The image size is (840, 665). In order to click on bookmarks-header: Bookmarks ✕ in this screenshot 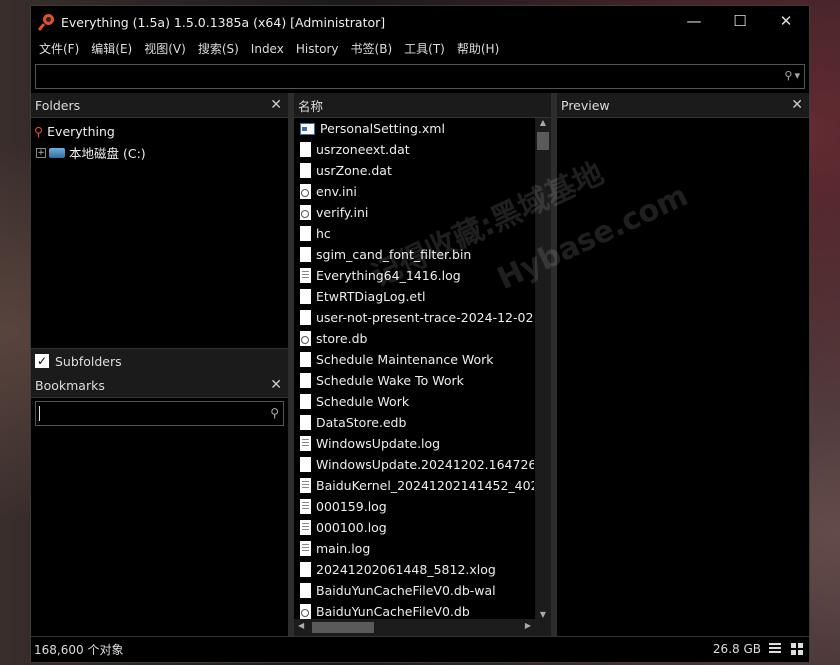, I will do `click(159, 385)`.